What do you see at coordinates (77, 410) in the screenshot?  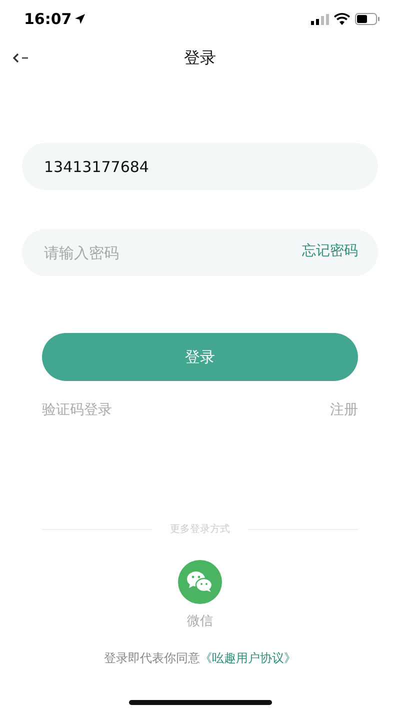 I see `sms-login-link: 验证码登录` at bounding box center [77, 410].